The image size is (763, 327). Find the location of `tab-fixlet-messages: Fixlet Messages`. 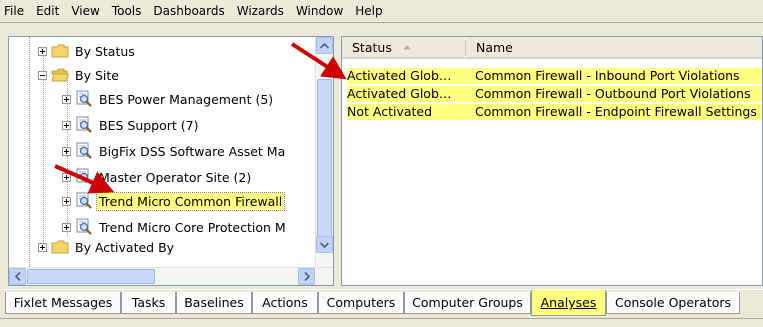

tab-fixlet-messages: Fixlet Messages is located at coordinates (63, 303).